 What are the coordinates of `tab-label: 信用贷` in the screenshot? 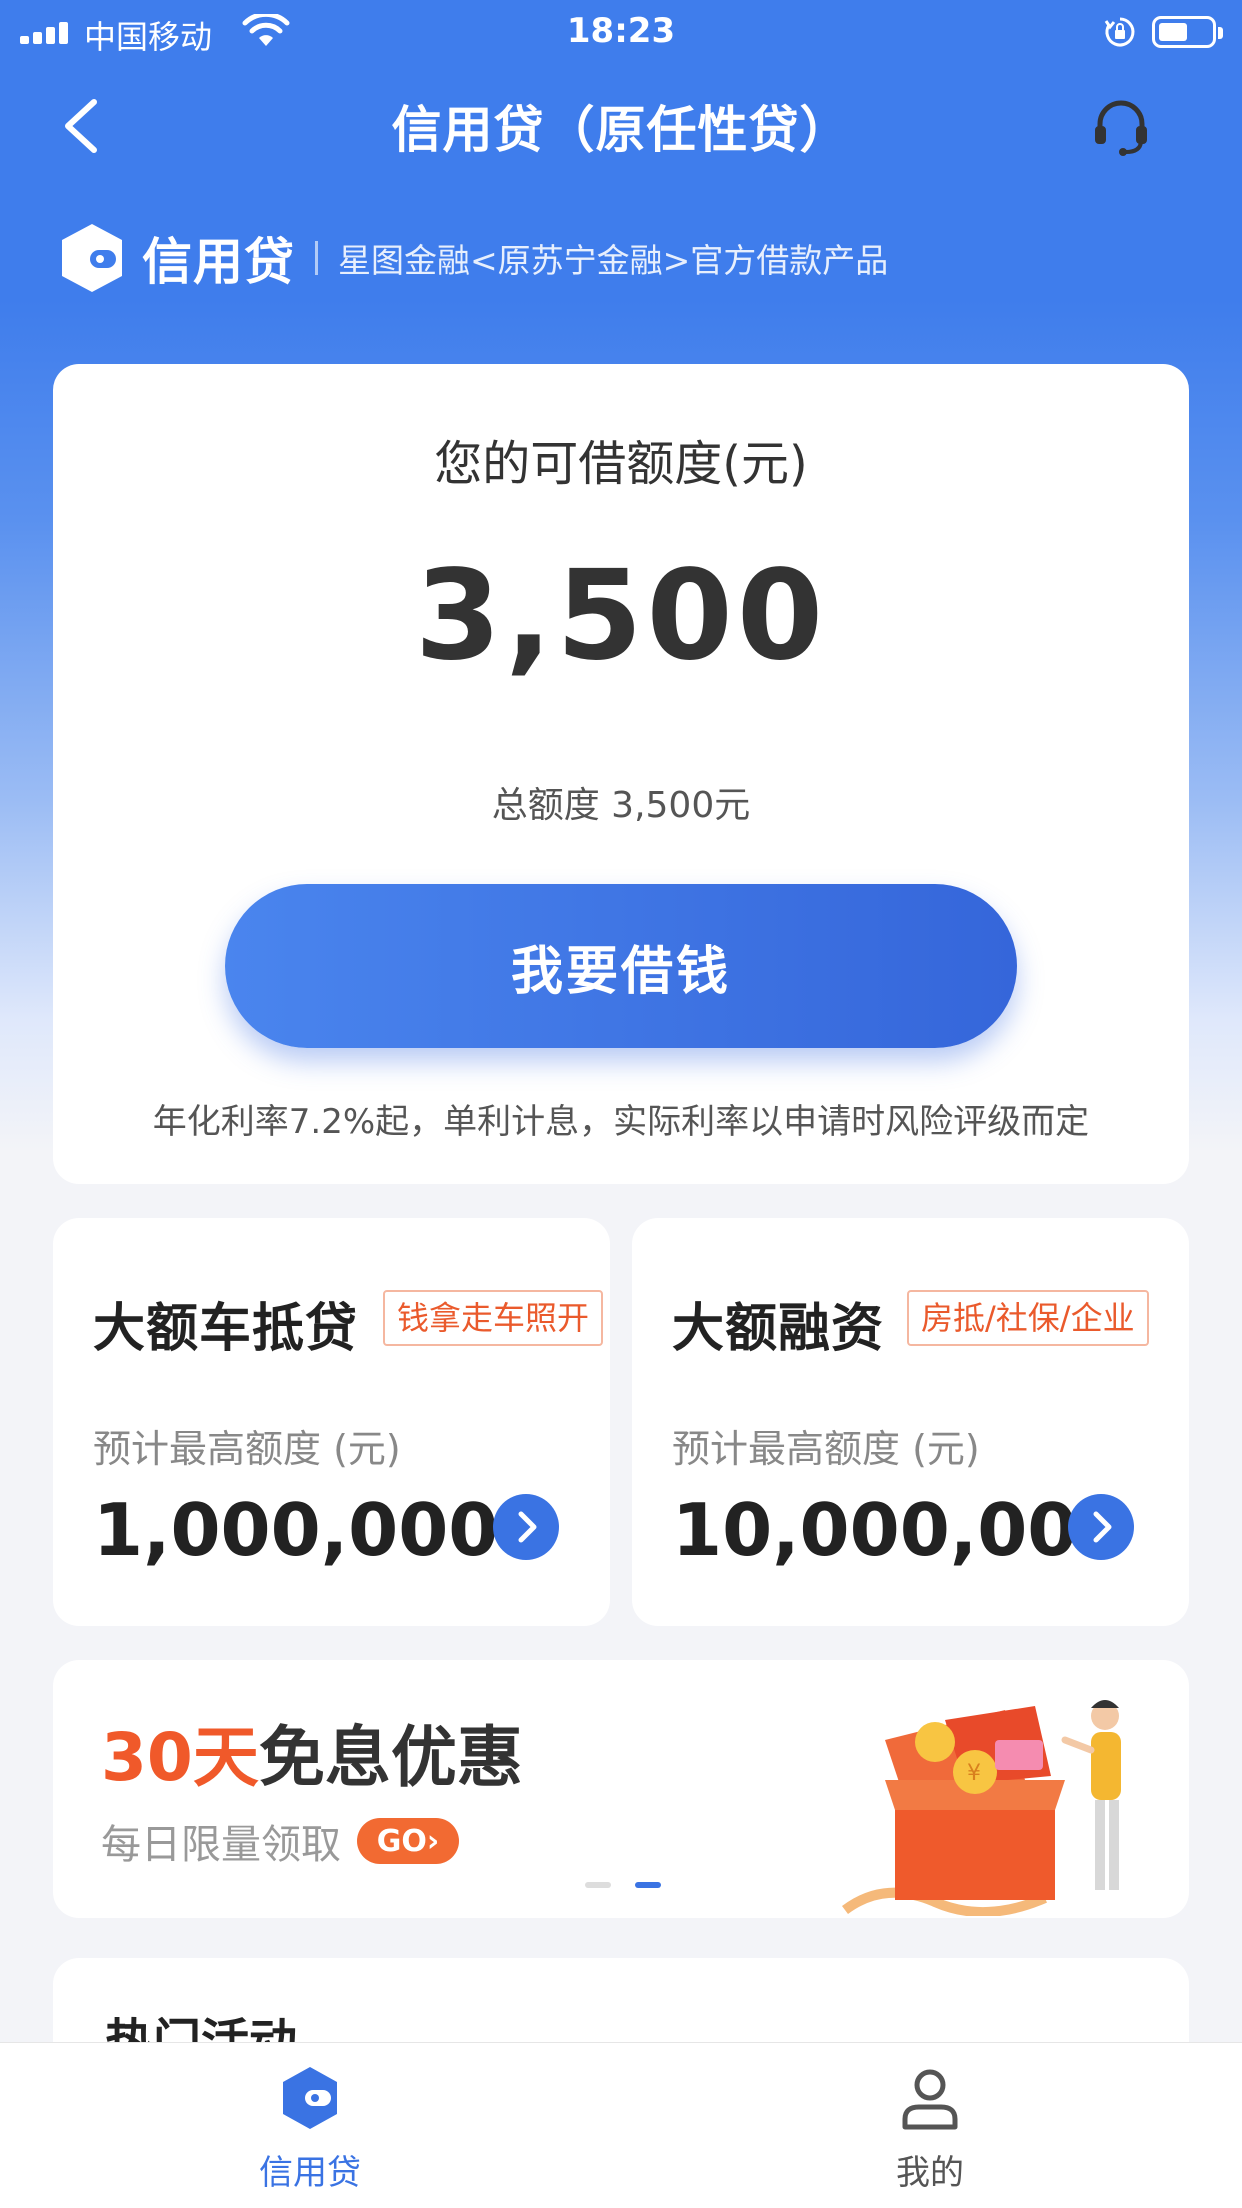 It's located at (310, 2173).